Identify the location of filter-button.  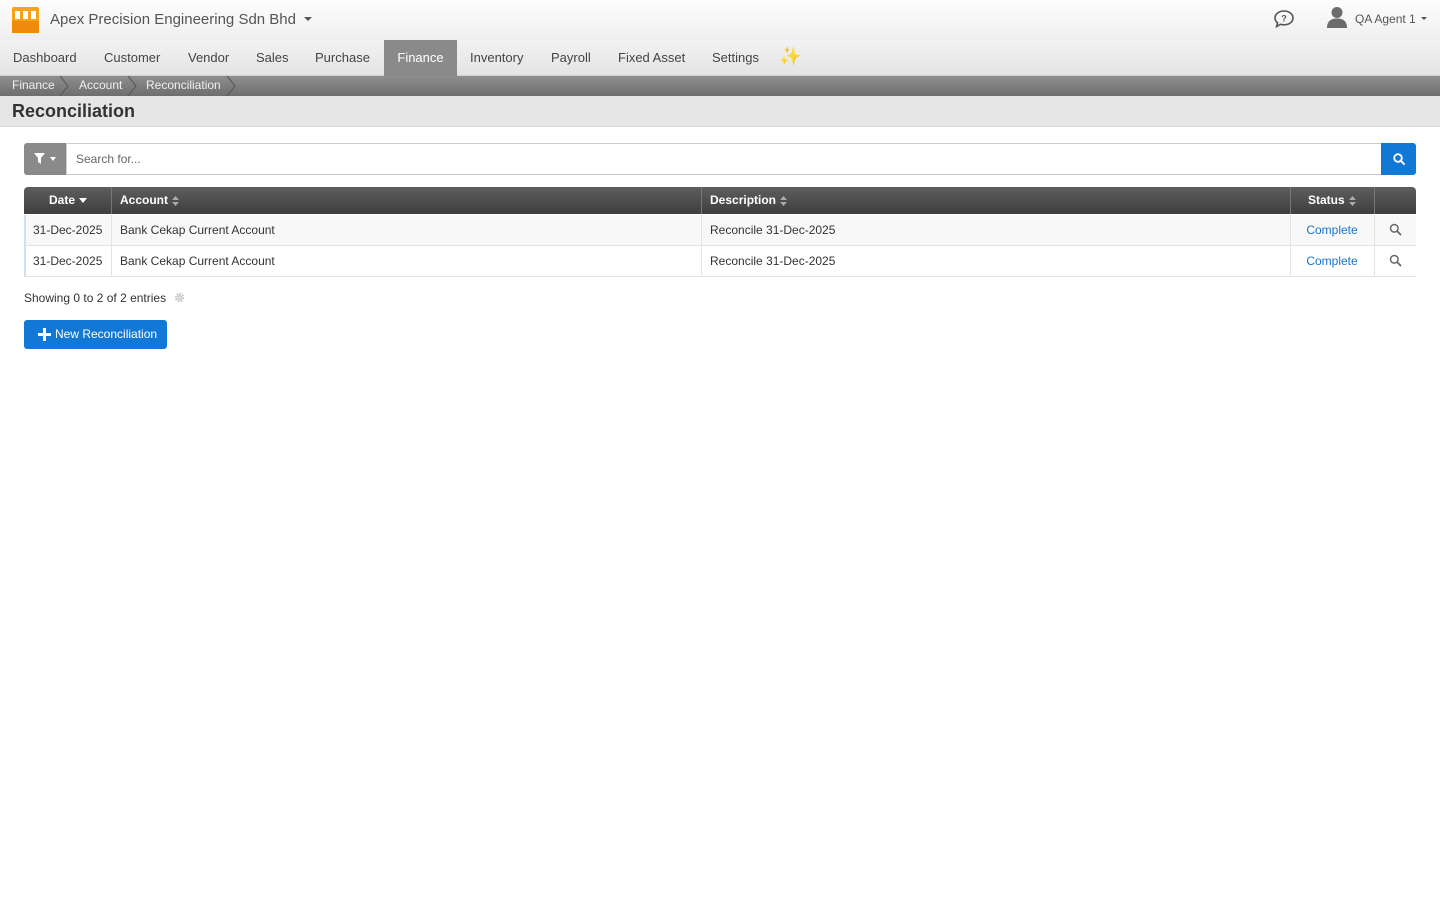
(45, 159).